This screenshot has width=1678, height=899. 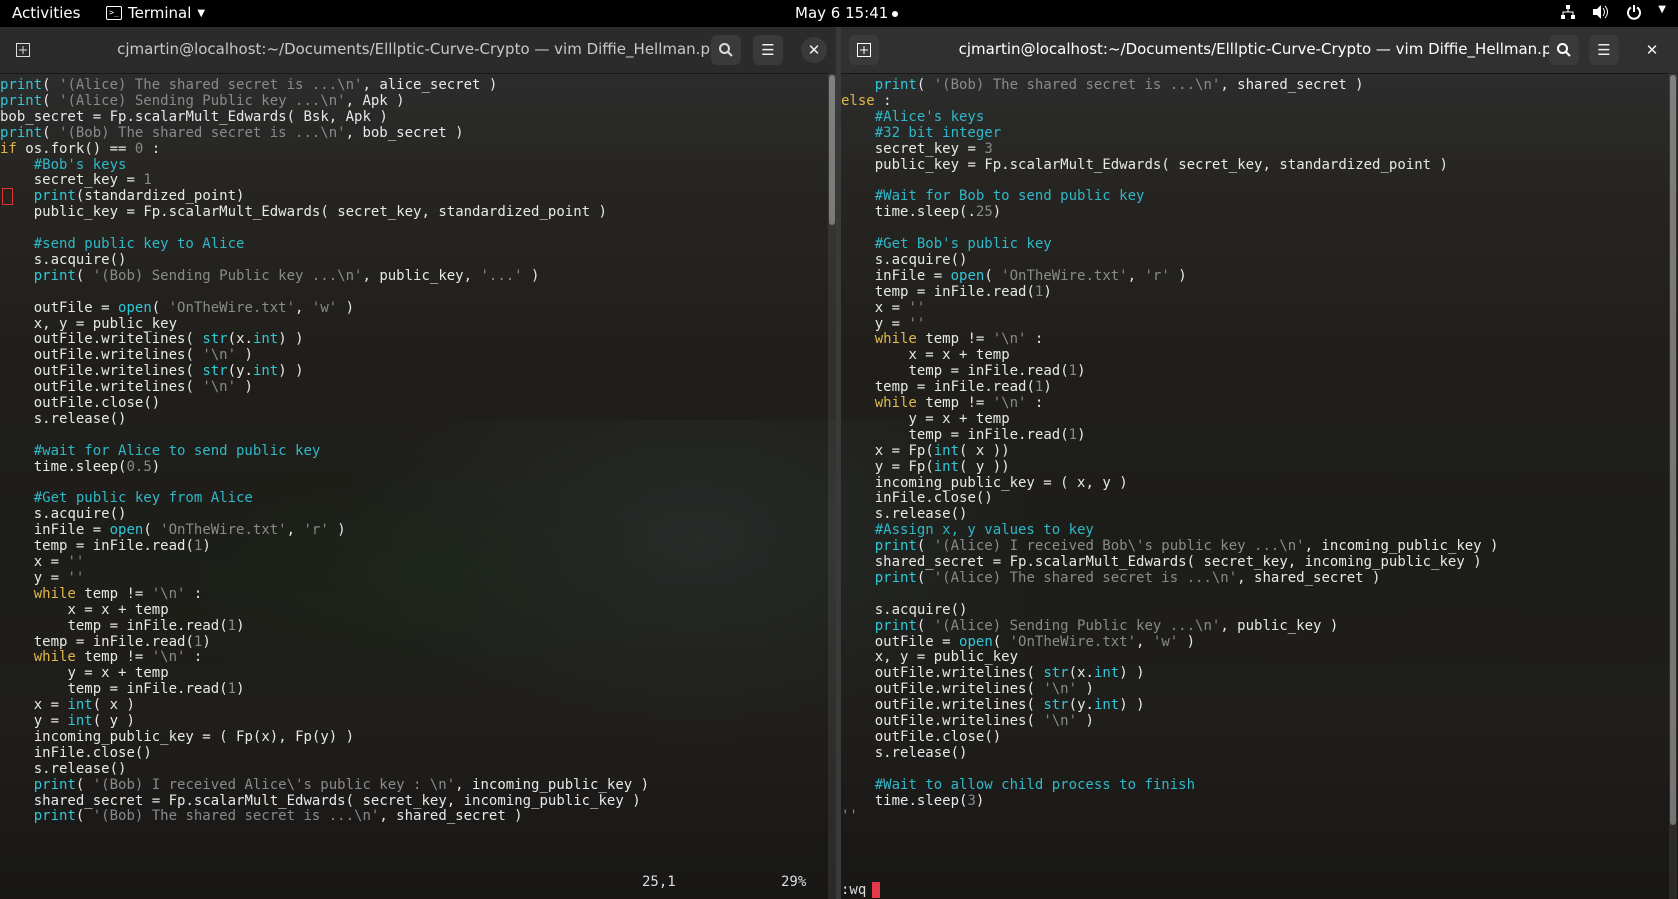 What do you see at coordinates (967, 530) in the screenshot?
I see `code-line: #Assign x, y values to key` at bounding box center [967, 530].